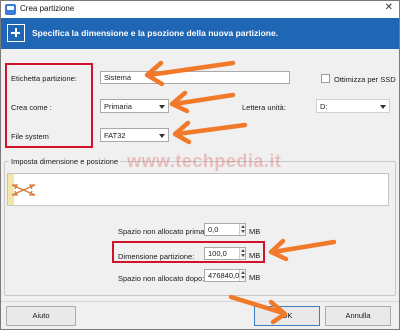 Image resolution: width=400 pixels, height=330 pixels. What do you see at coordinates (198, 189) in the screenshot?
I see `partition-map` at bounding box center [198, 189].